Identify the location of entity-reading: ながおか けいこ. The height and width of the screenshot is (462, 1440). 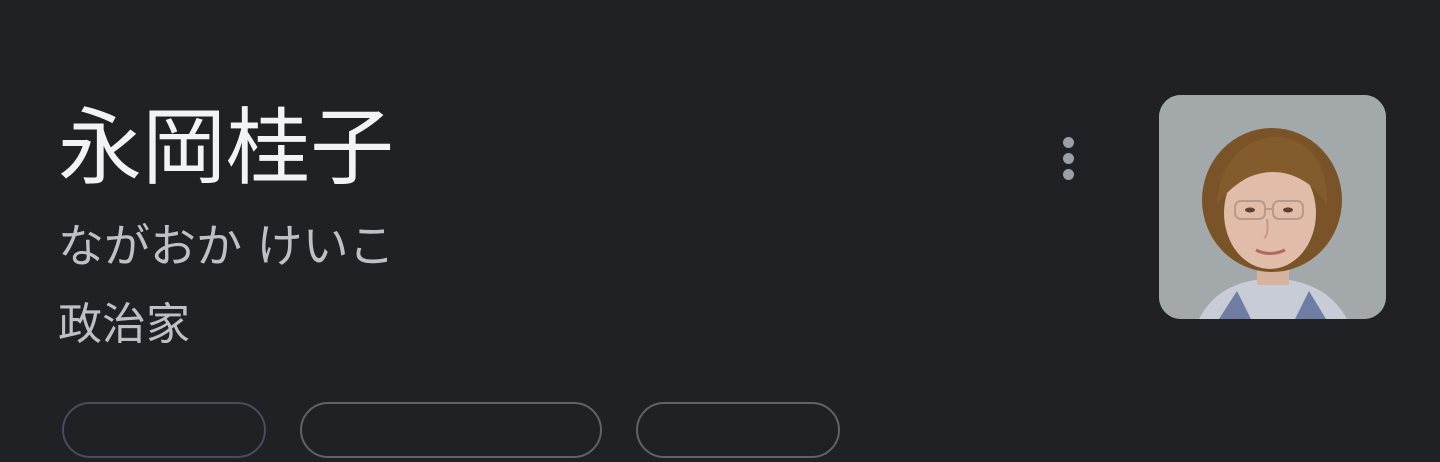
(226, 246).